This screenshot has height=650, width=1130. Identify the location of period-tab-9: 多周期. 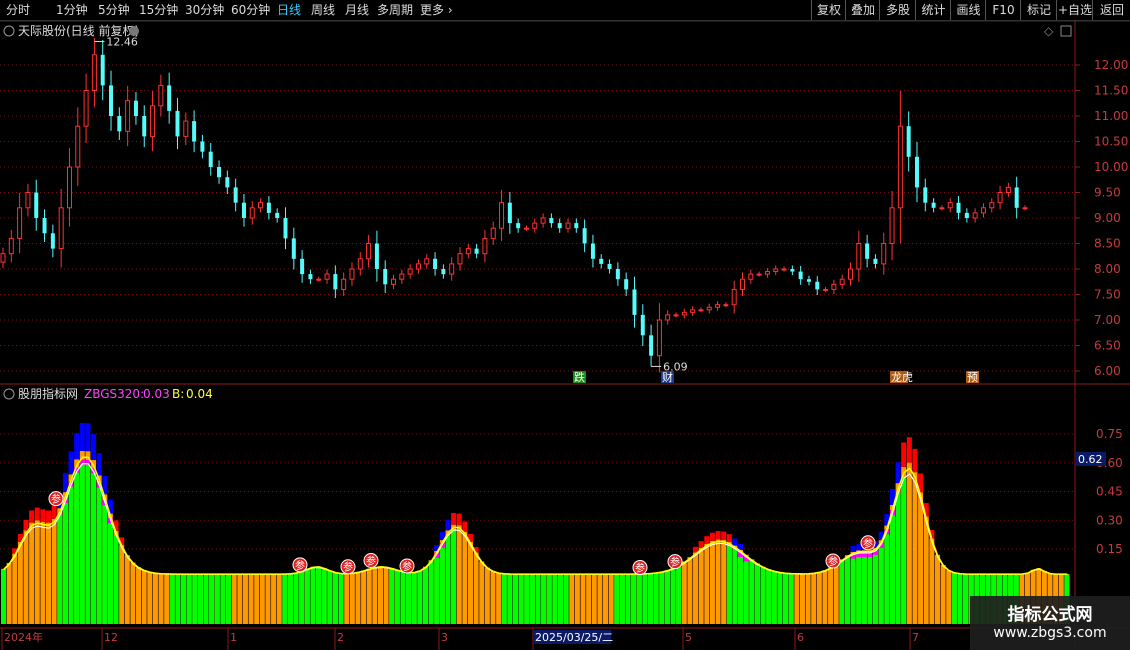
(395, 10).